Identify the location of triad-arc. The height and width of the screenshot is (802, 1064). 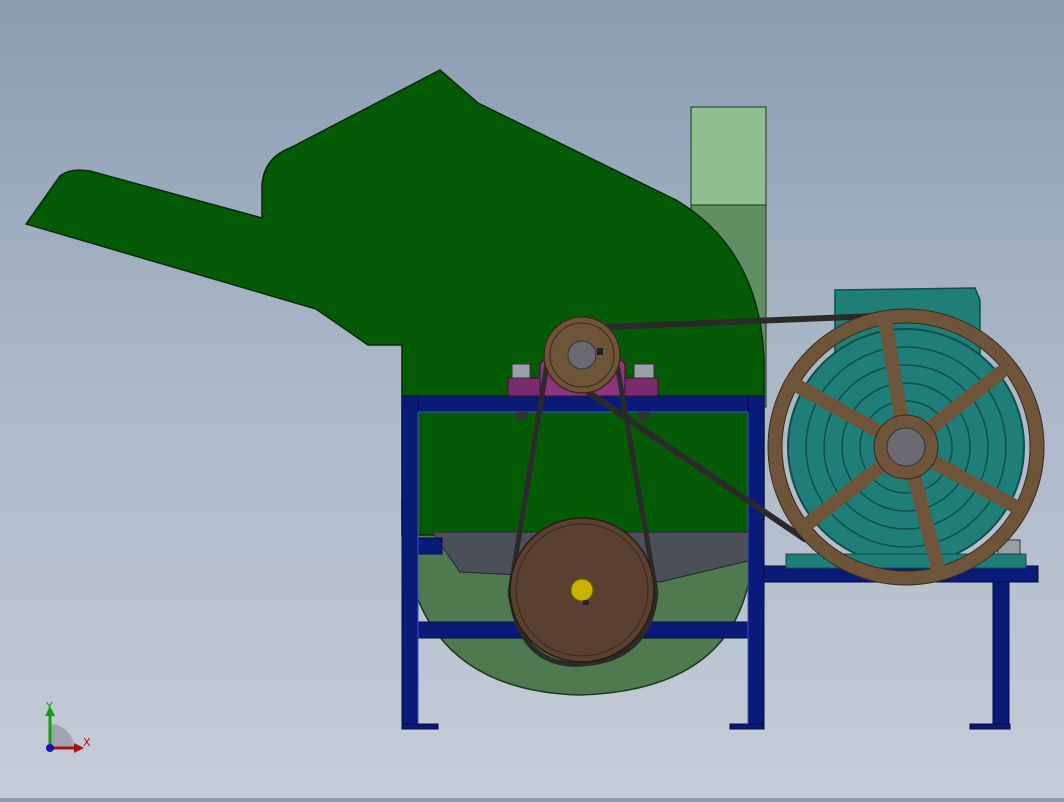
(62, 736).